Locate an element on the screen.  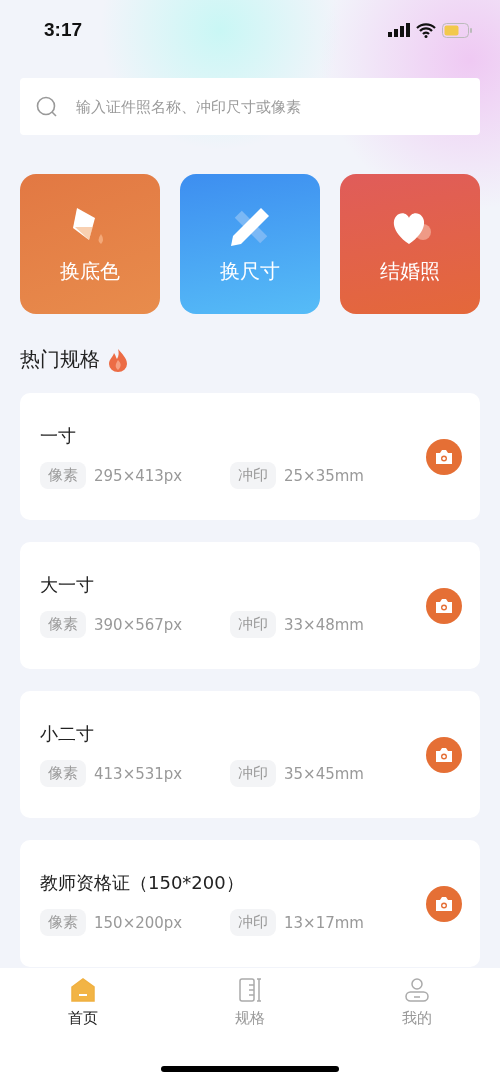
user-icon is located at coordinates (416, 990).